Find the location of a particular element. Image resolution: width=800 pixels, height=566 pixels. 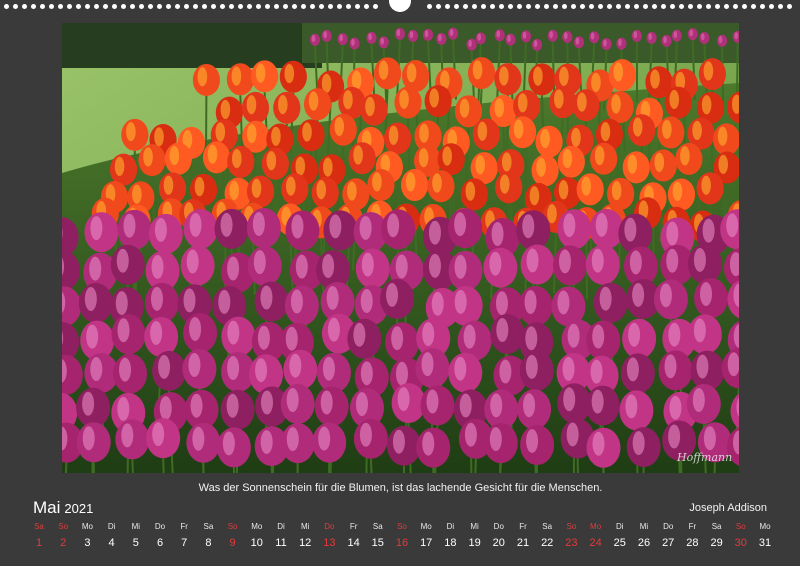

day-number: 26 is located at coordinates (644, 543).